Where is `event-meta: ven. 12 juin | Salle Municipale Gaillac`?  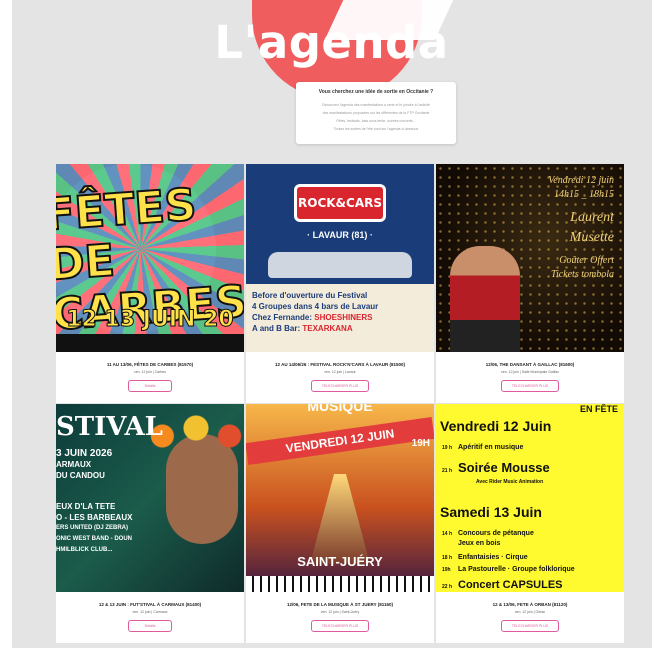 event-meta: ven. 12 juin | Salle Municipale Gaillac is located at coordinates (530, 372).